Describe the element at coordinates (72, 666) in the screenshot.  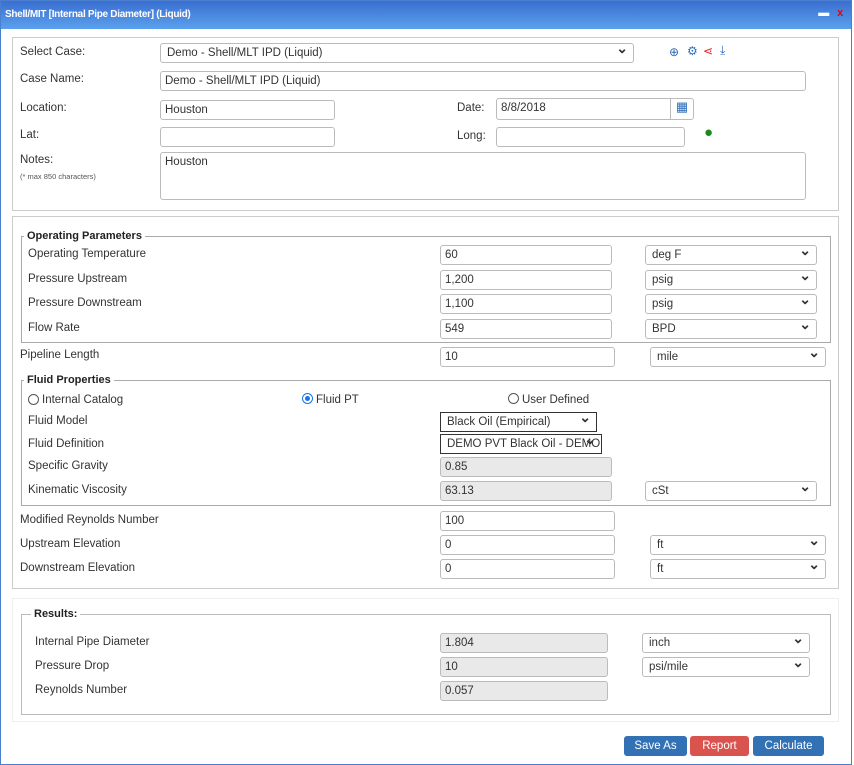
I see `result-label: Pressure Drop` at that location.